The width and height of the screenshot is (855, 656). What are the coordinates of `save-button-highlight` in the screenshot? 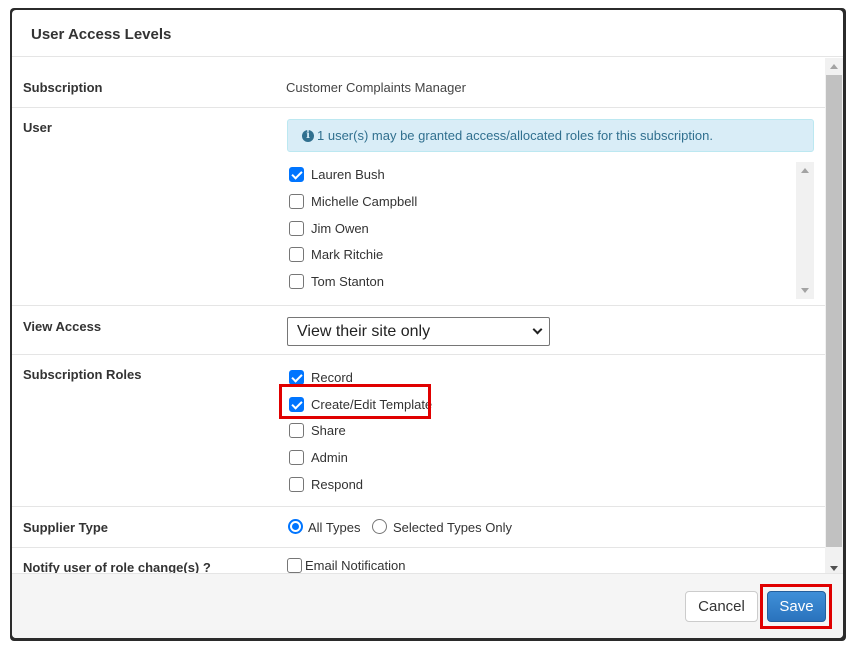 It's located at (796, 606).